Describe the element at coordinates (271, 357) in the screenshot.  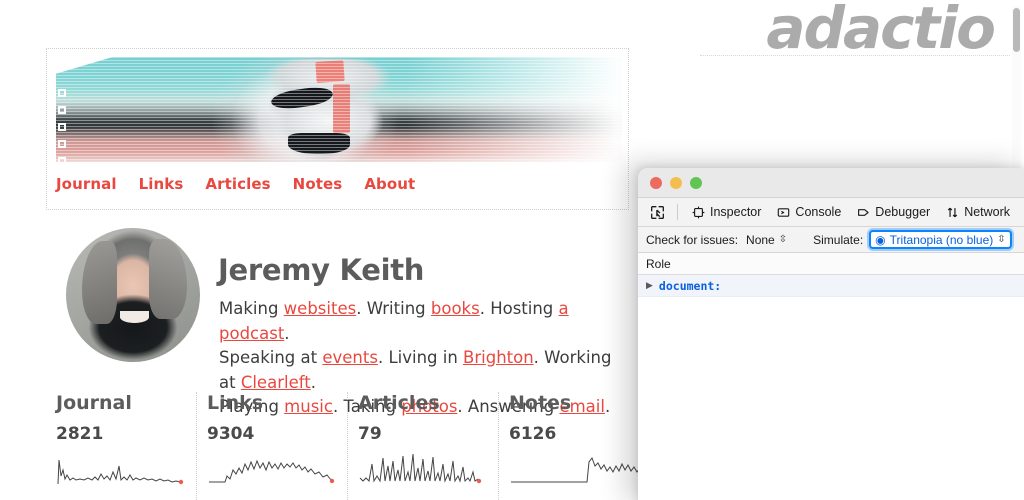
I see `bio-text: Speaking at` at that location.